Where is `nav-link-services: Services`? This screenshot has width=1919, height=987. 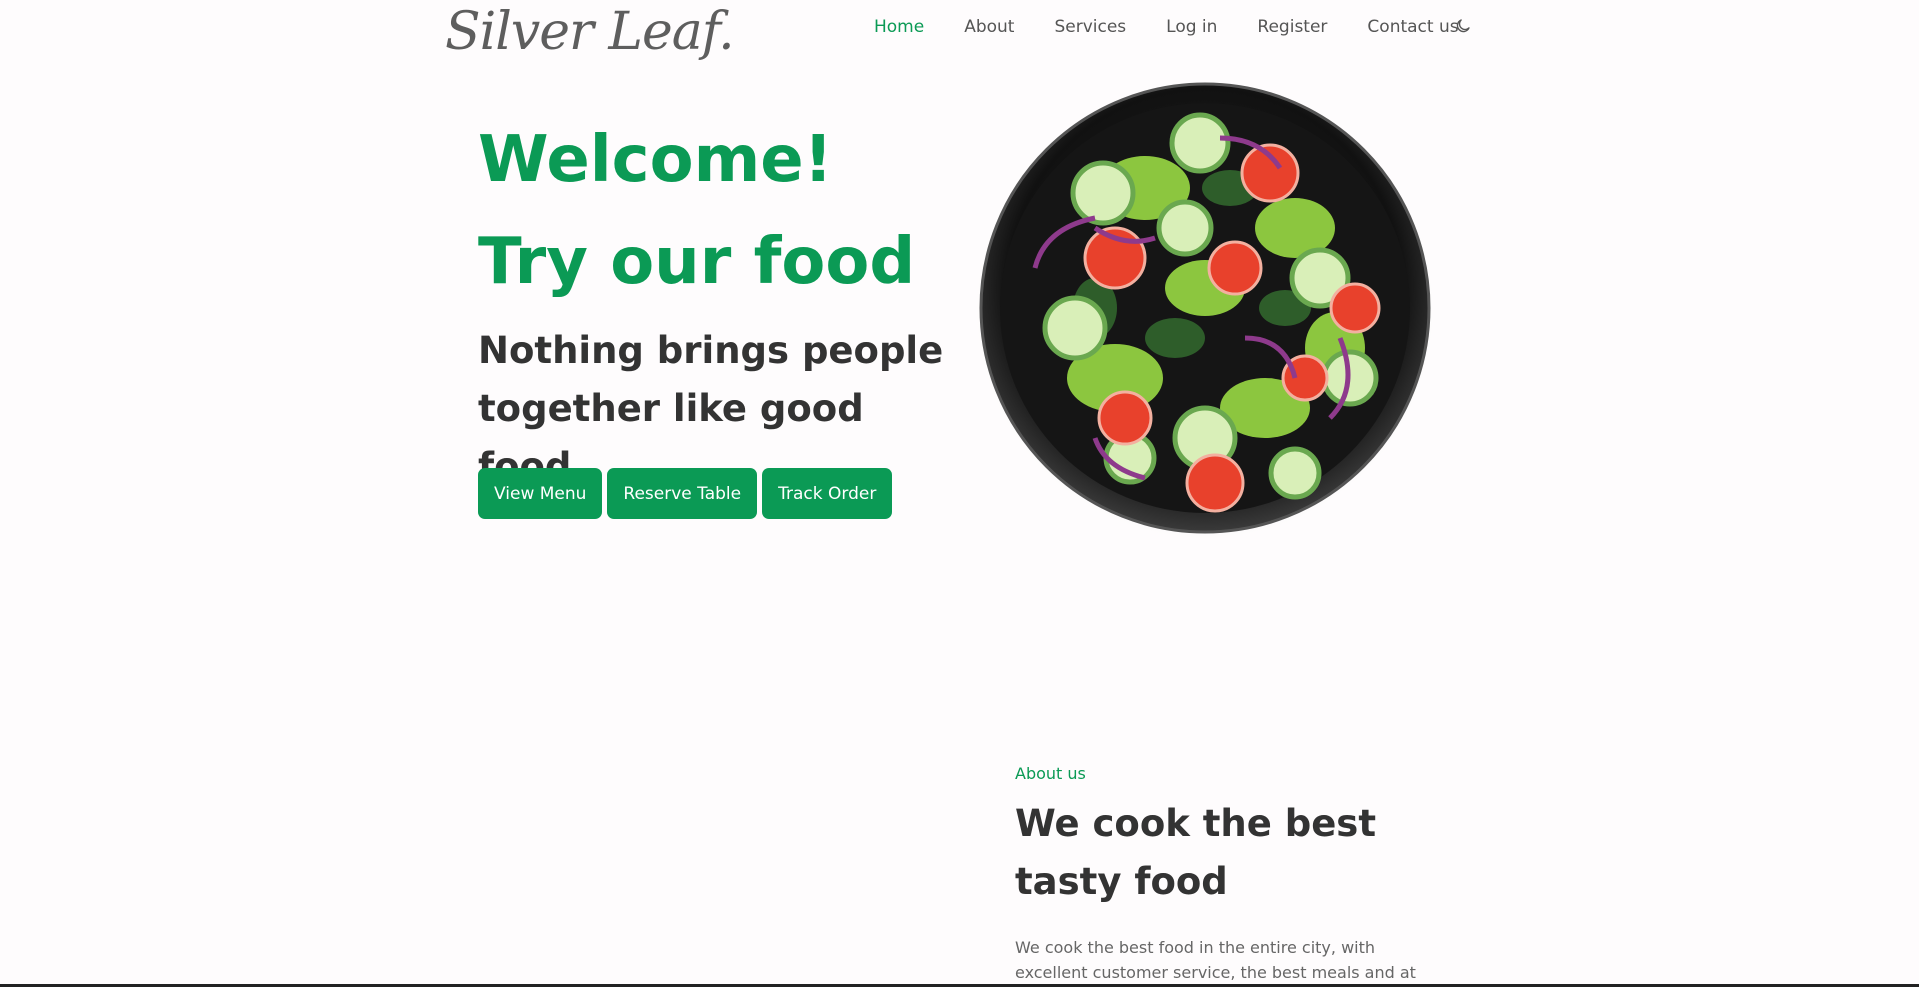
nav-link-services: Services is located at coordinates (1090, 27).